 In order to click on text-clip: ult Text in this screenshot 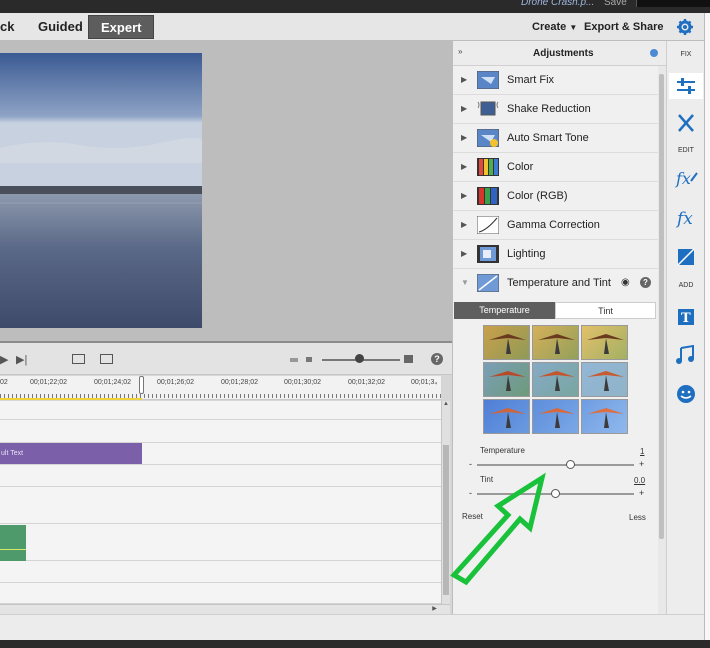, I will do `click(71, 453)`.